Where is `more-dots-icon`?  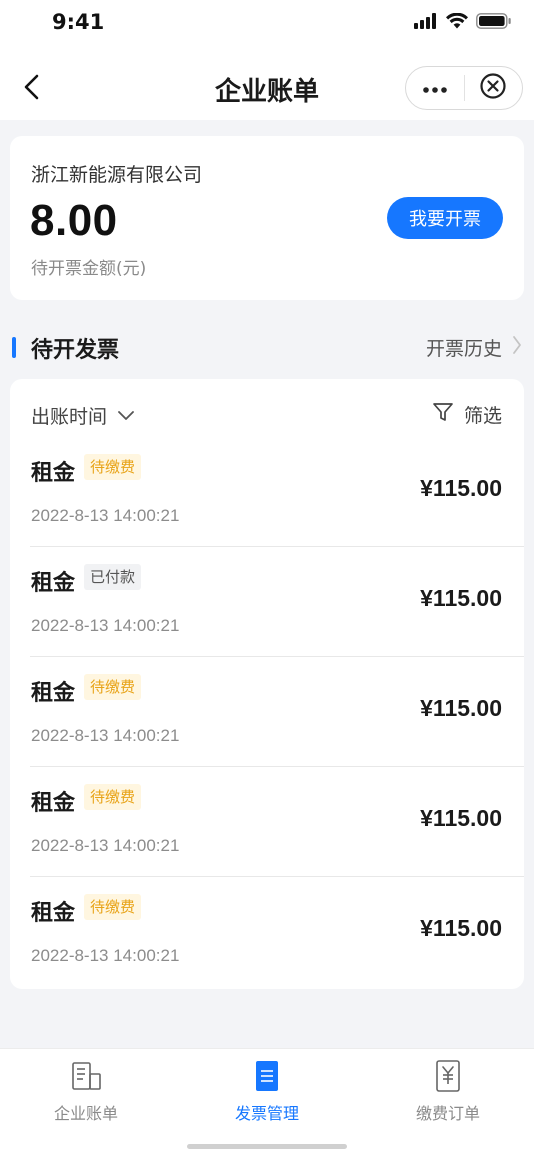
more-dots-icon is located at coordinates (435, 88).